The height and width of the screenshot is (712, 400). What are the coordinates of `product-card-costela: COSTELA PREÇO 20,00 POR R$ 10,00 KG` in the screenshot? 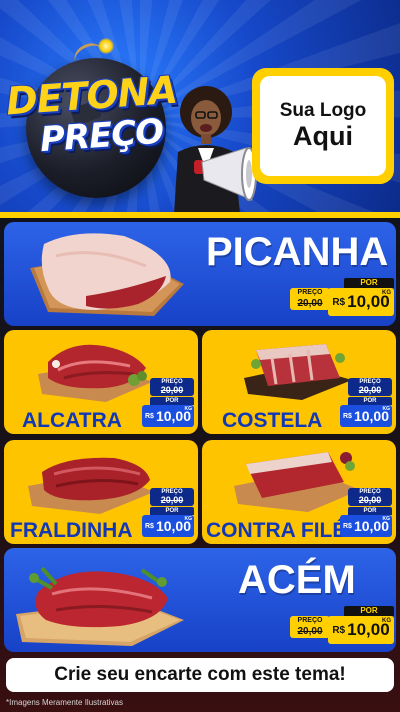 It's located at (299, 382).